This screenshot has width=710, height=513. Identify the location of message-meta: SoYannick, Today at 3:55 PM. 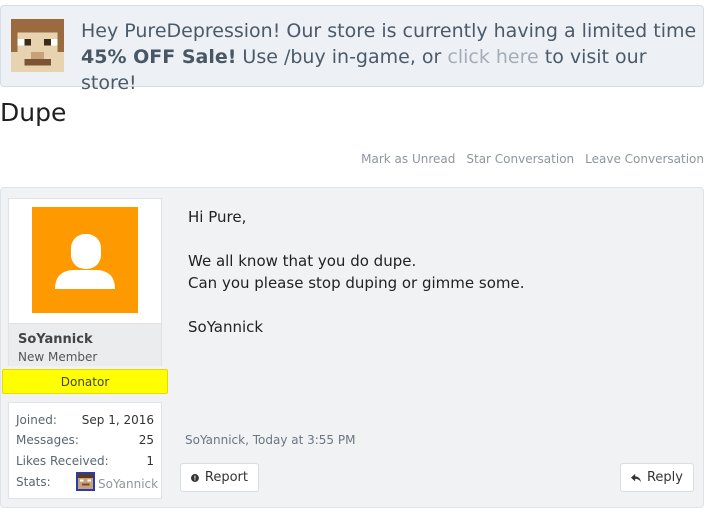
(270, 440).